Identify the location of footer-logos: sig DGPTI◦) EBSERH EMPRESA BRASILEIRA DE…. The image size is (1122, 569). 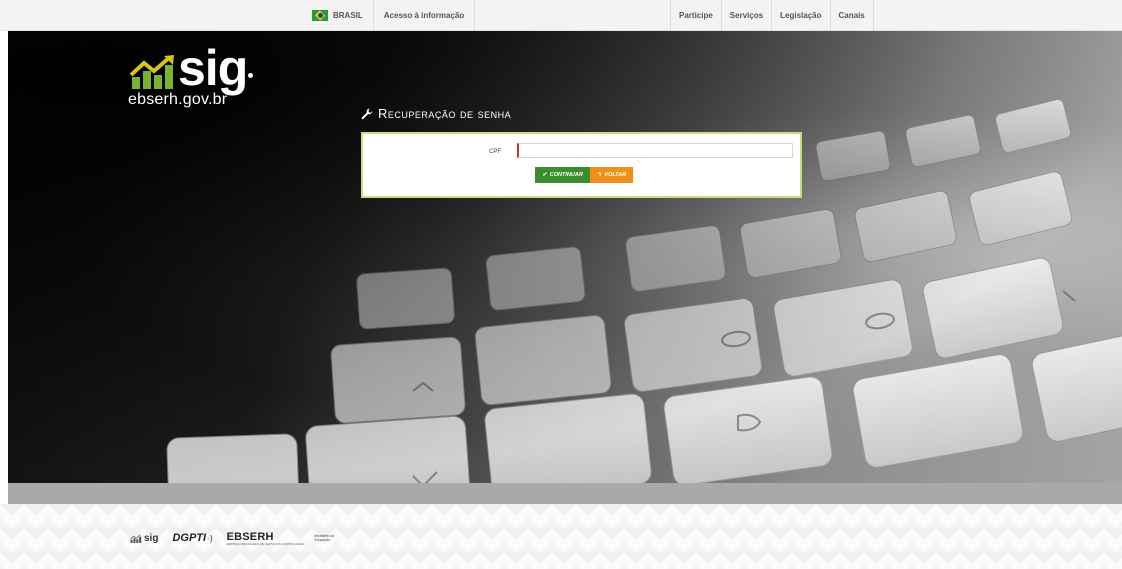
(232, 538).